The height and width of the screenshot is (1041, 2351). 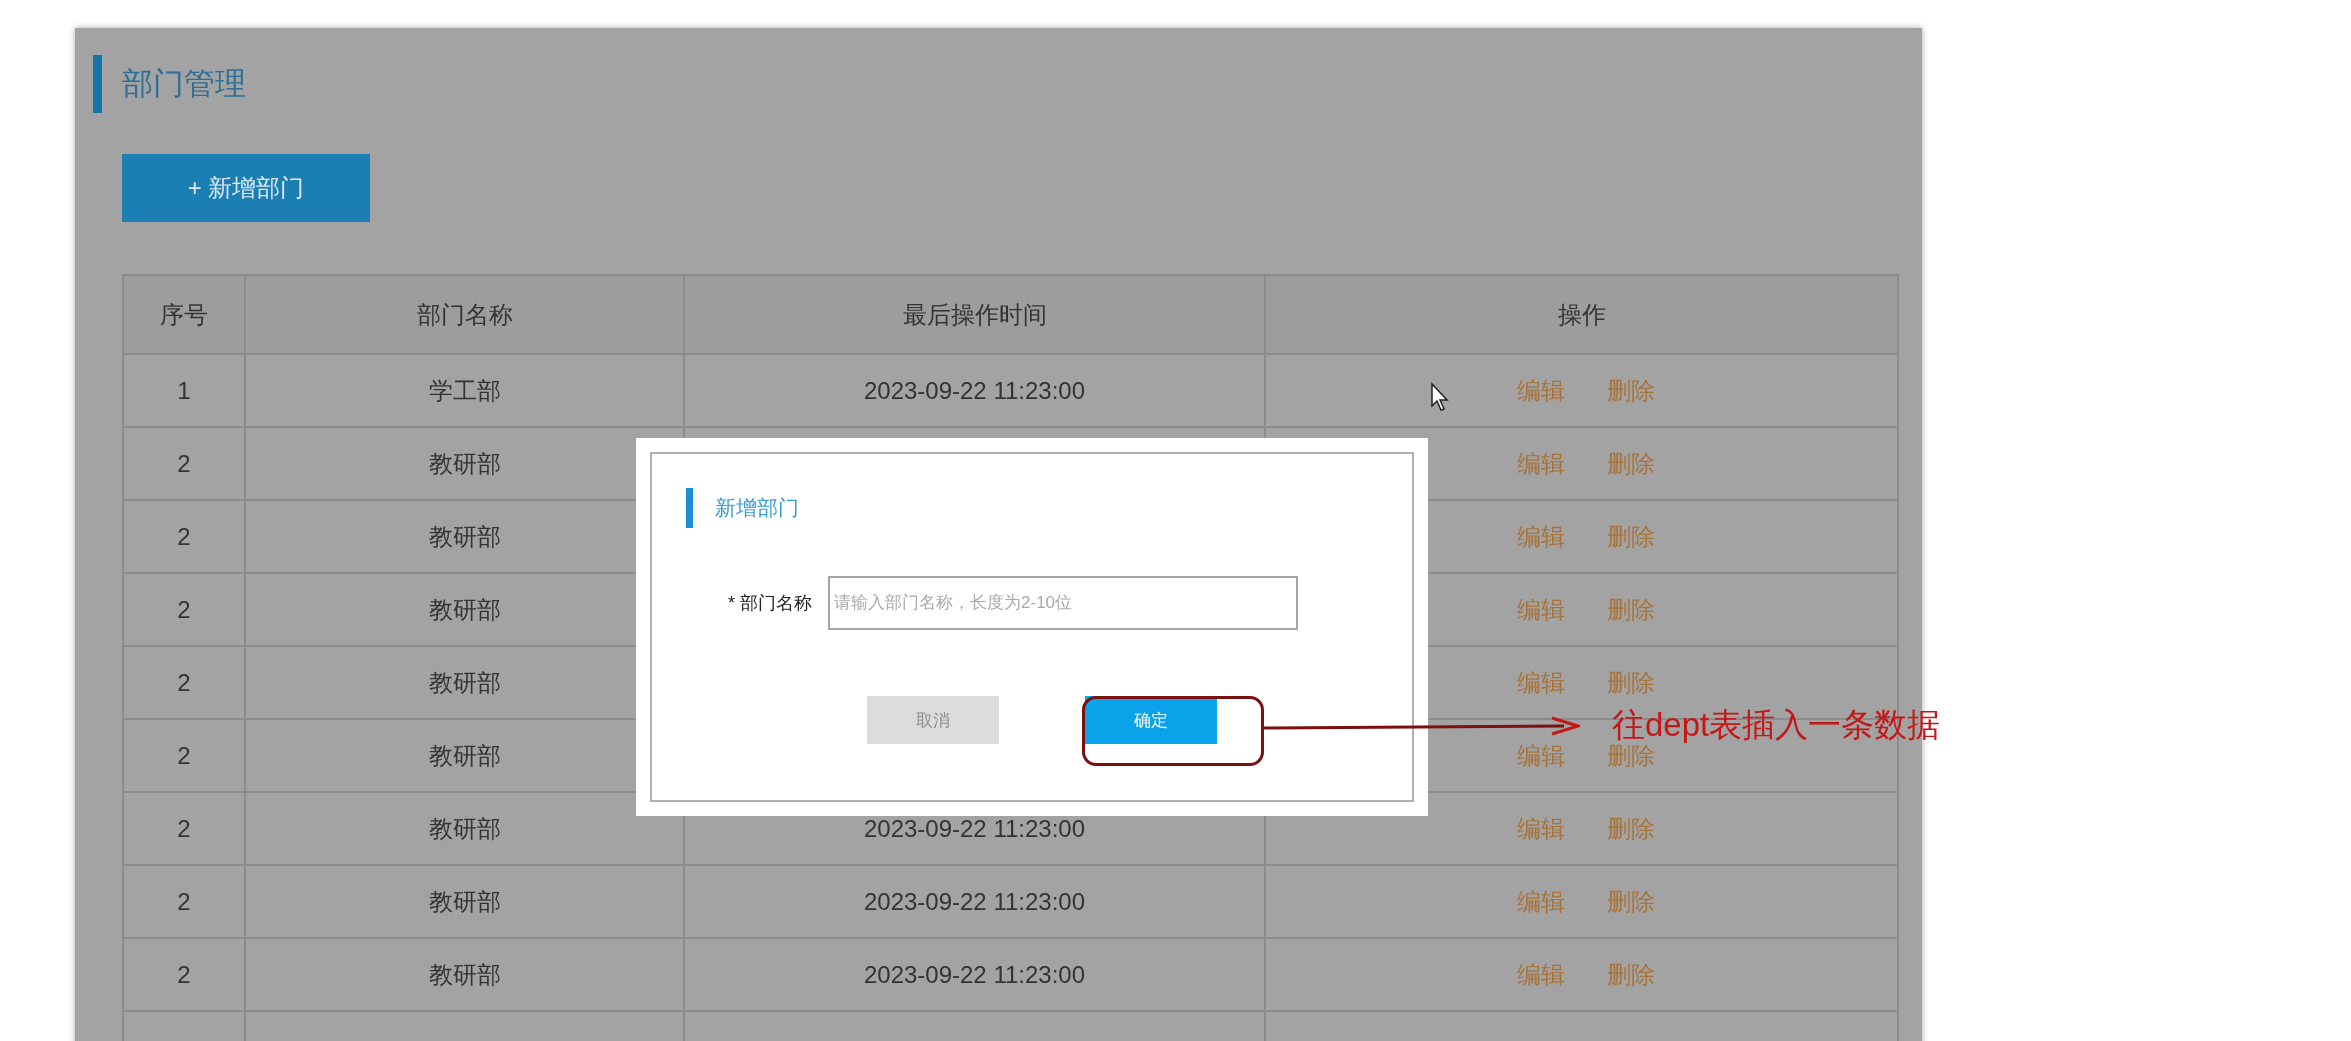 I want to click on column-header: 操作, so click(x=1581, y=314).